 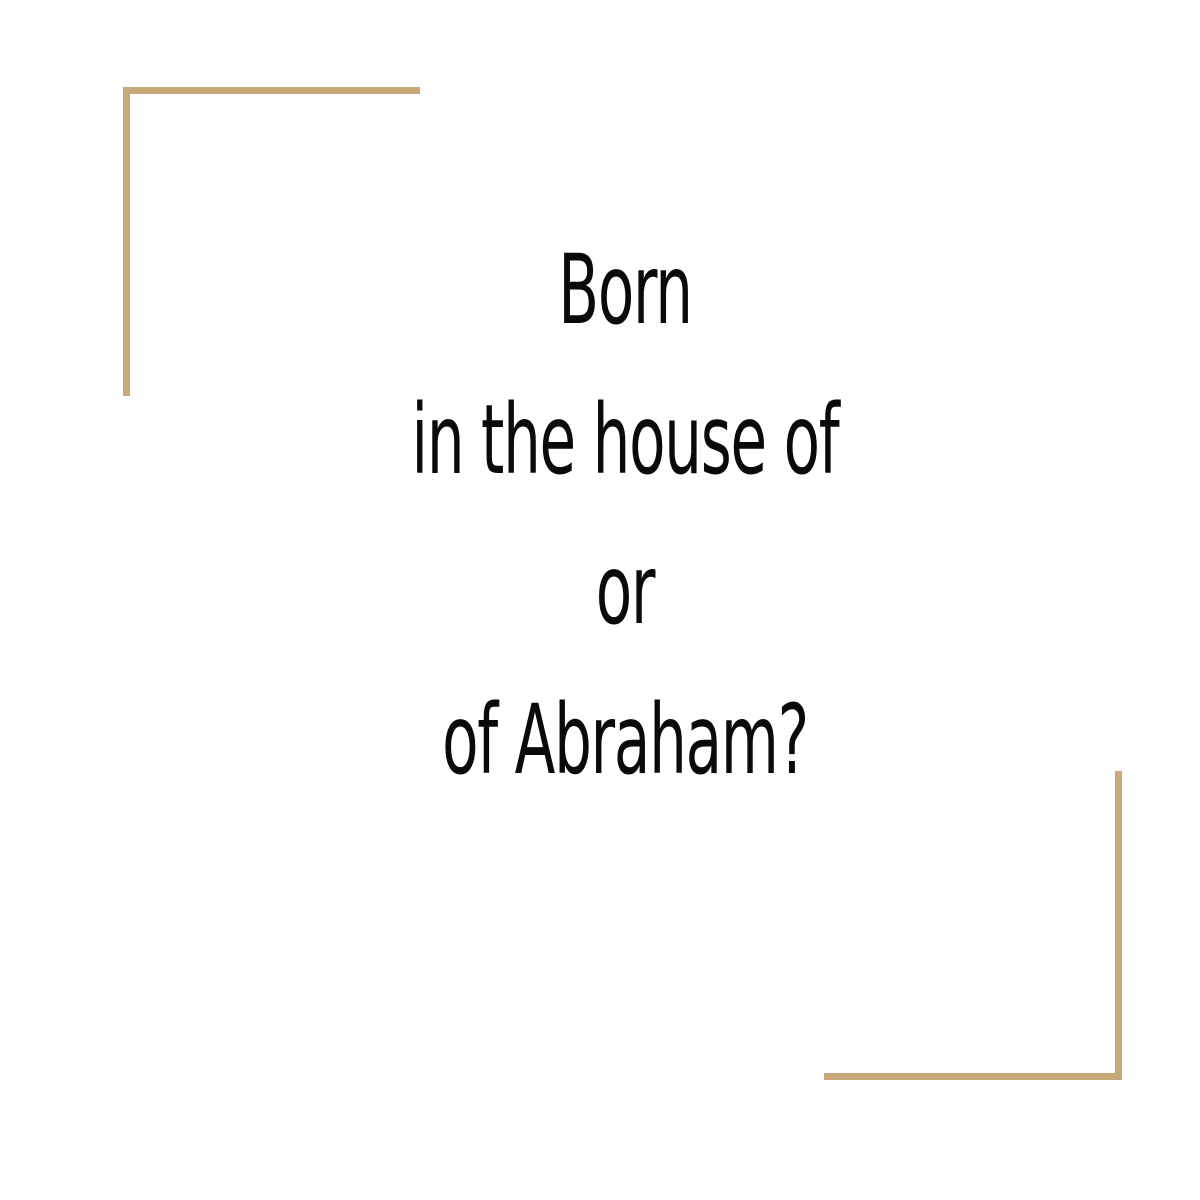 What do you see at coordinates (625, 590) in the screenshot?
I see `quote-line-3: or` at bounding box center [625, 590].